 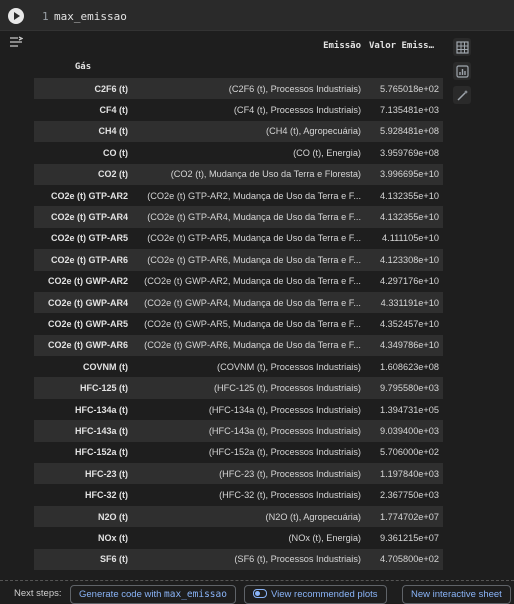 I want to click on row-index-gas: CH4 (t), so click(x=113, y=131).